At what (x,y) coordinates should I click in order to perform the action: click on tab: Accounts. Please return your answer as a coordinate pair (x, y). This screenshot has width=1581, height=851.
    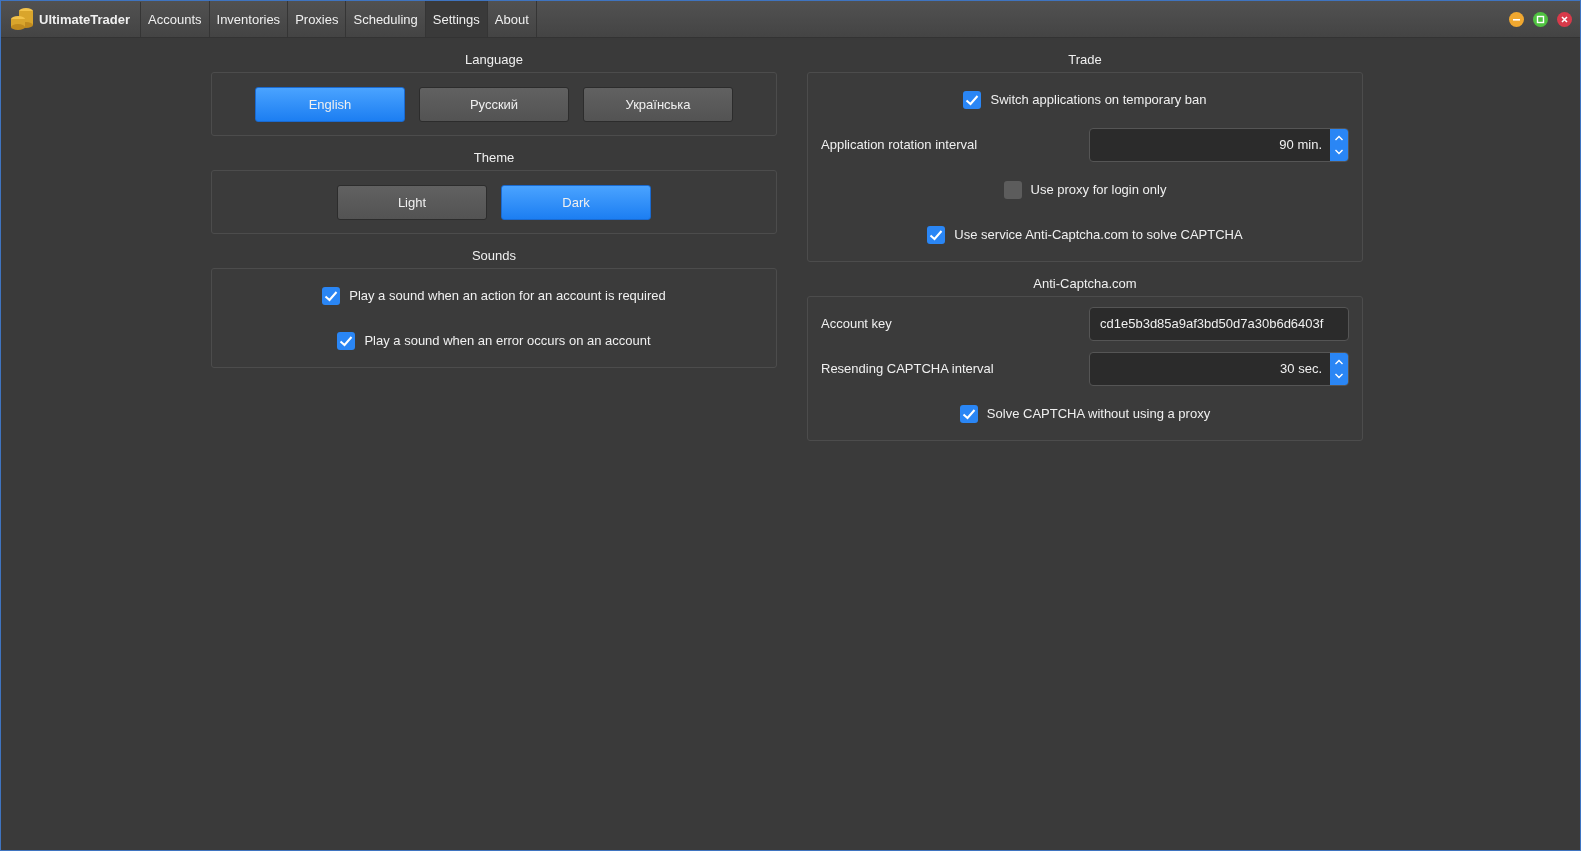
    Looking at the image, I should click on (175, 19).